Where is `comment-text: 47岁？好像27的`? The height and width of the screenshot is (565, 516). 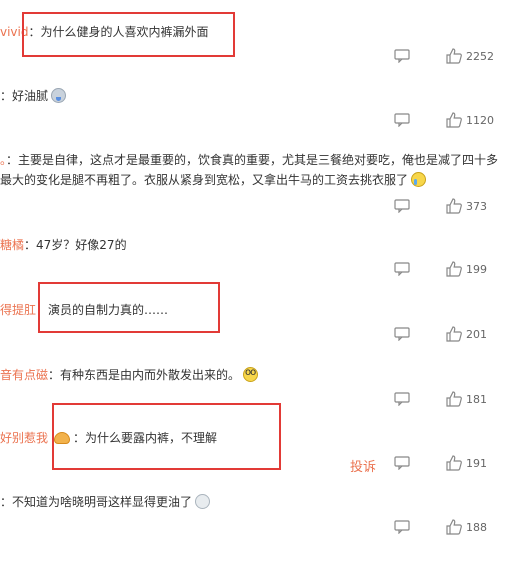 comment-text: 47岁？好像27的 is located at coordinates (81, 245).